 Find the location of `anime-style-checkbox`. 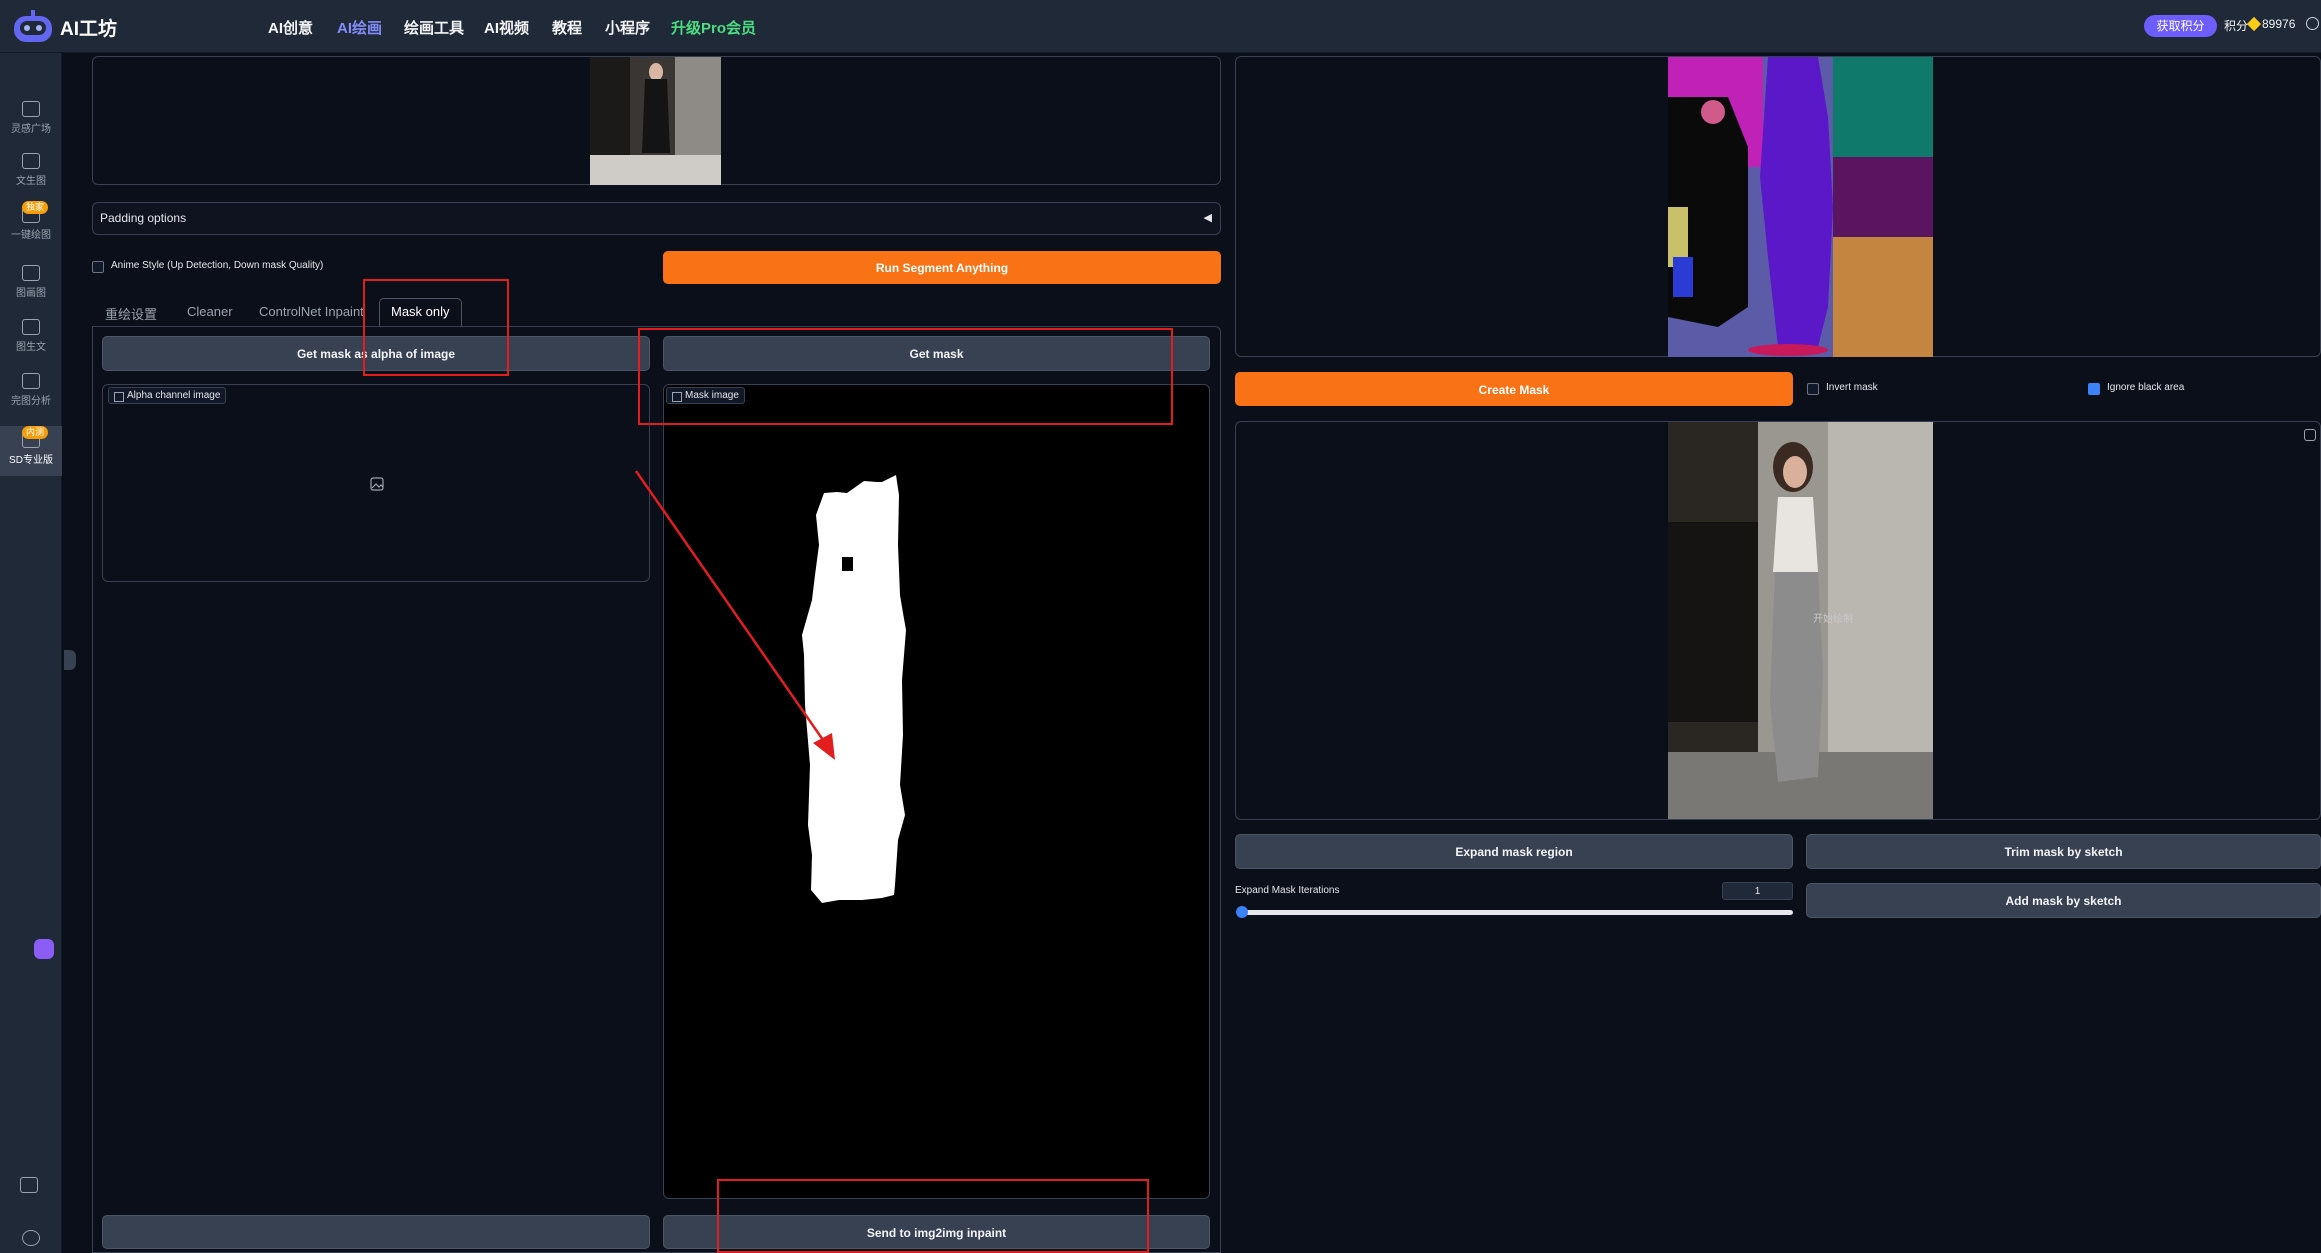

anime-style-checkbox is located at coordinates (98, 267).